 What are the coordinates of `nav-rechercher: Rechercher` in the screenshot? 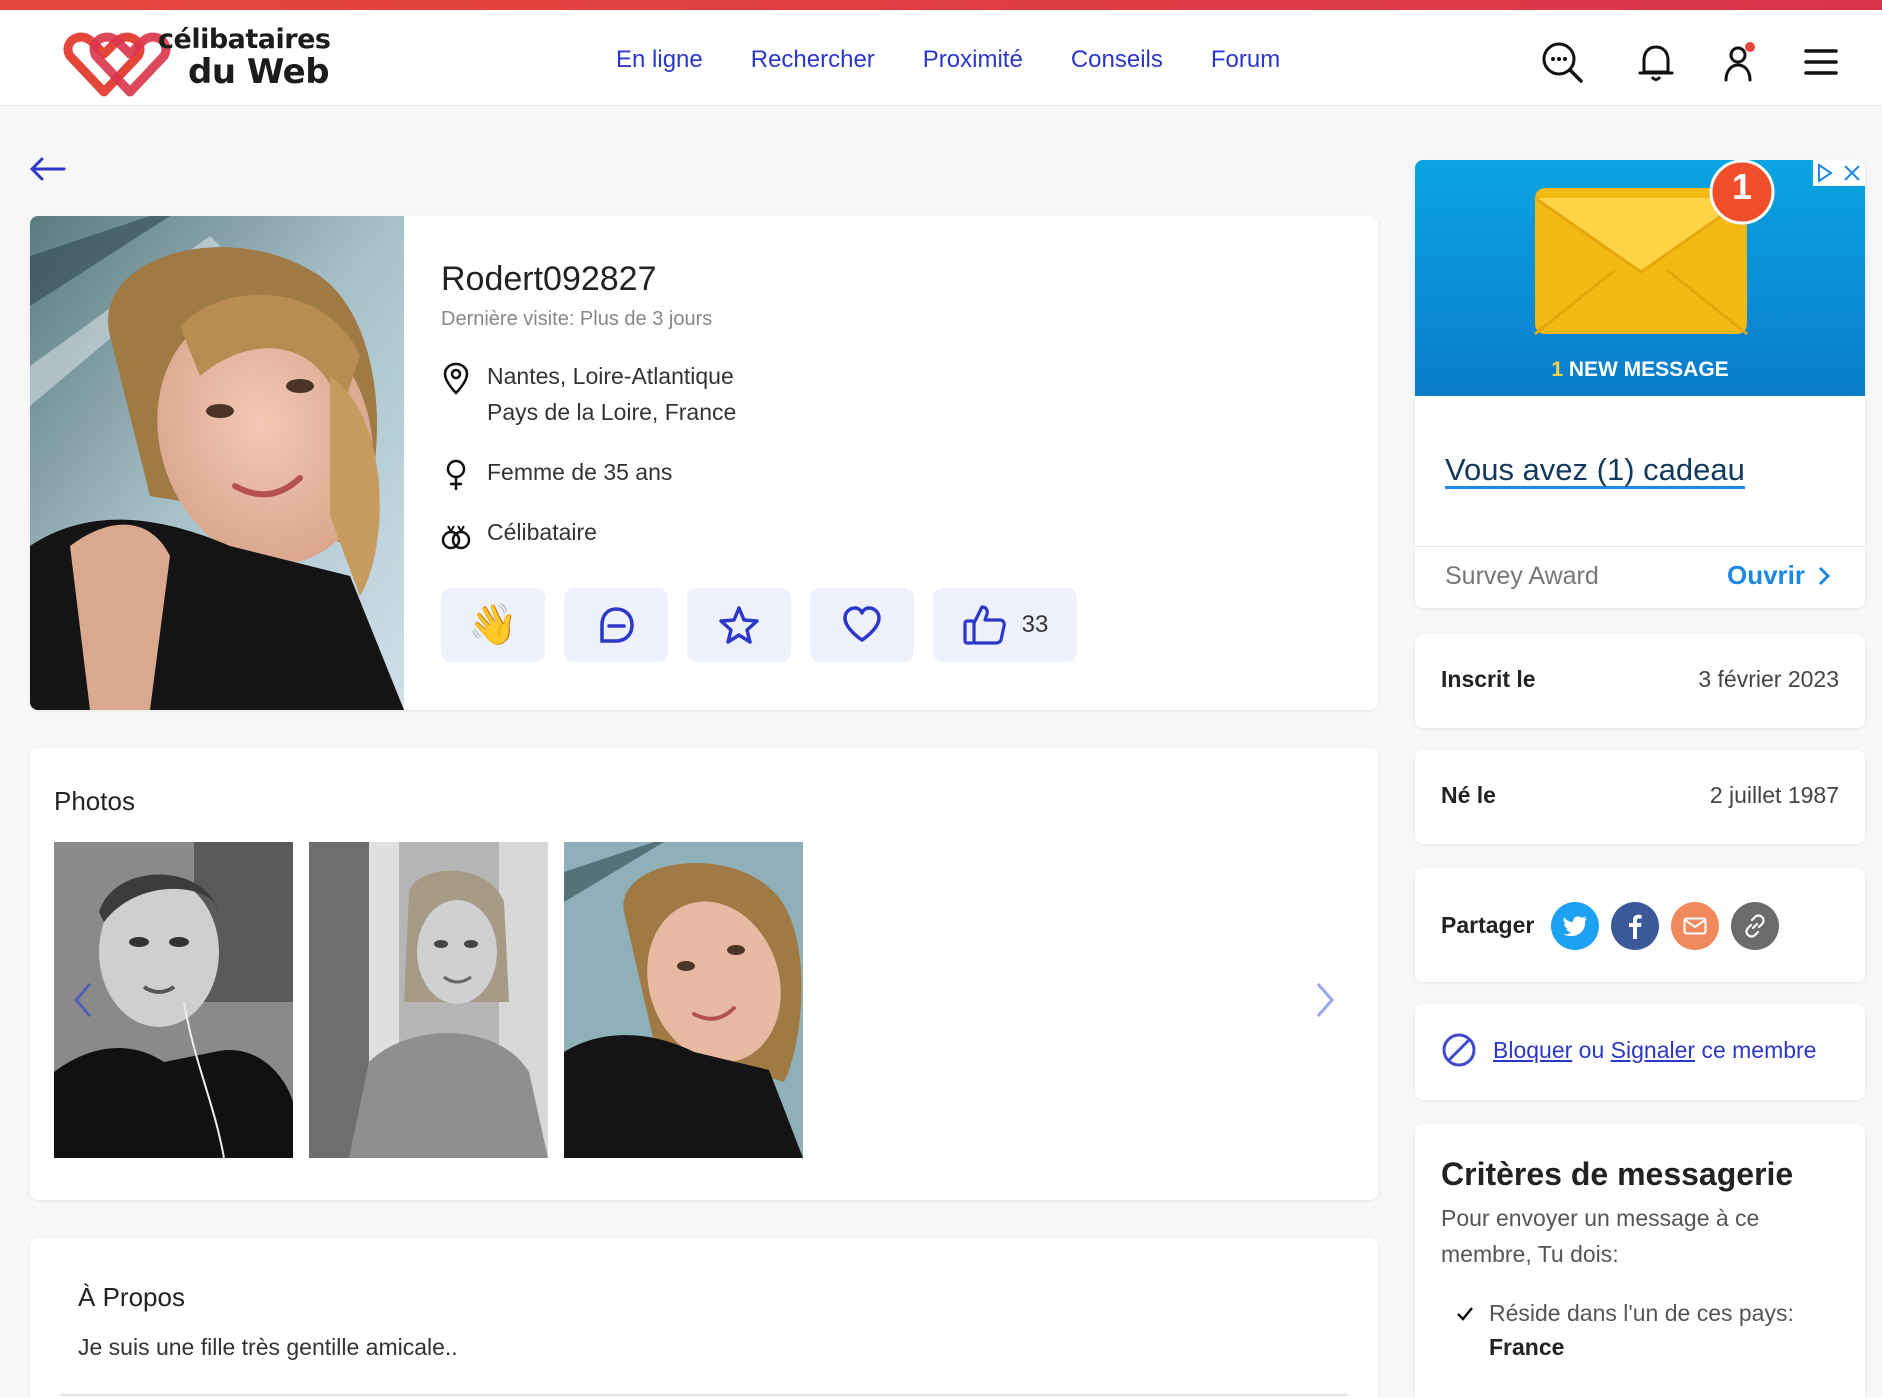 It's located at (813, 60).